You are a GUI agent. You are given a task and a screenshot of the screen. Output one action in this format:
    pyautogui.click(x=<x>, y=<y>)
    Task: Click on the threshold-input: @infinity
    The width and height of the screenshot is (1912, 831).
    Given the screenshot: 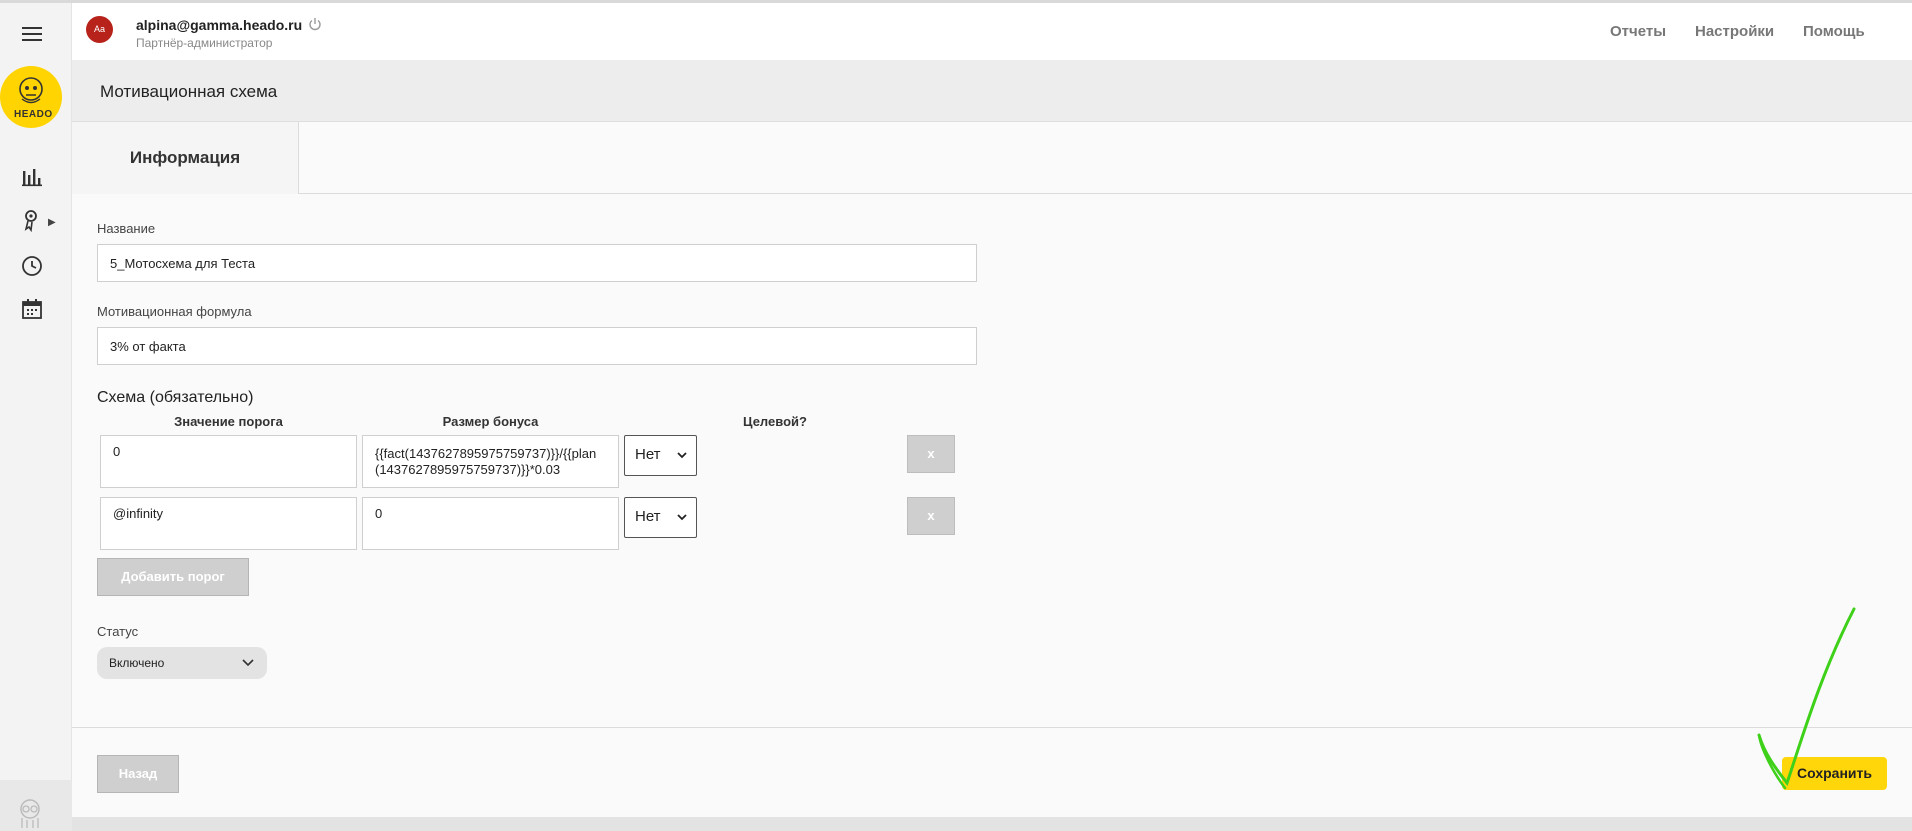 What is the action you would take?
    pyautogui.click(x=228, y=523)
    